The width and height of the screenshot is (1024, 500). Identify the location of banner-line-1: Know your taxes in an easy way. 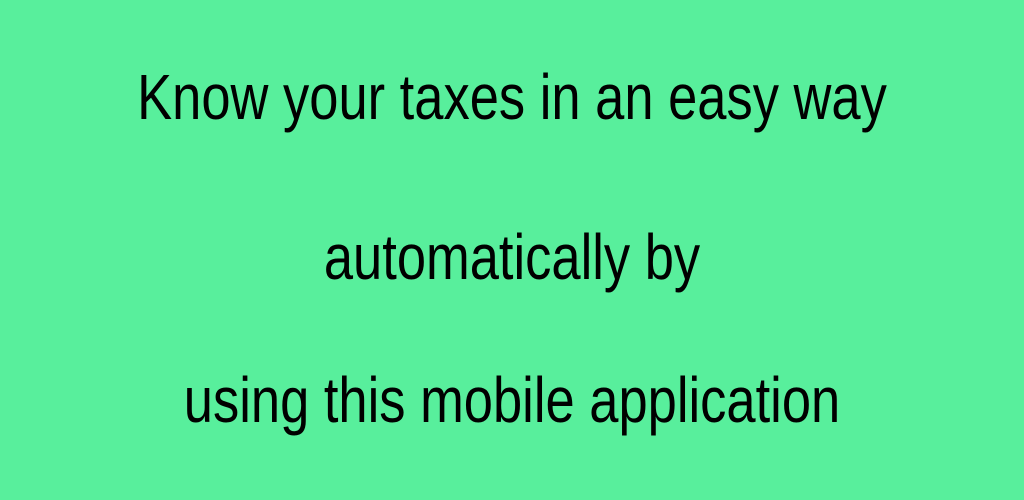
(512, 97).